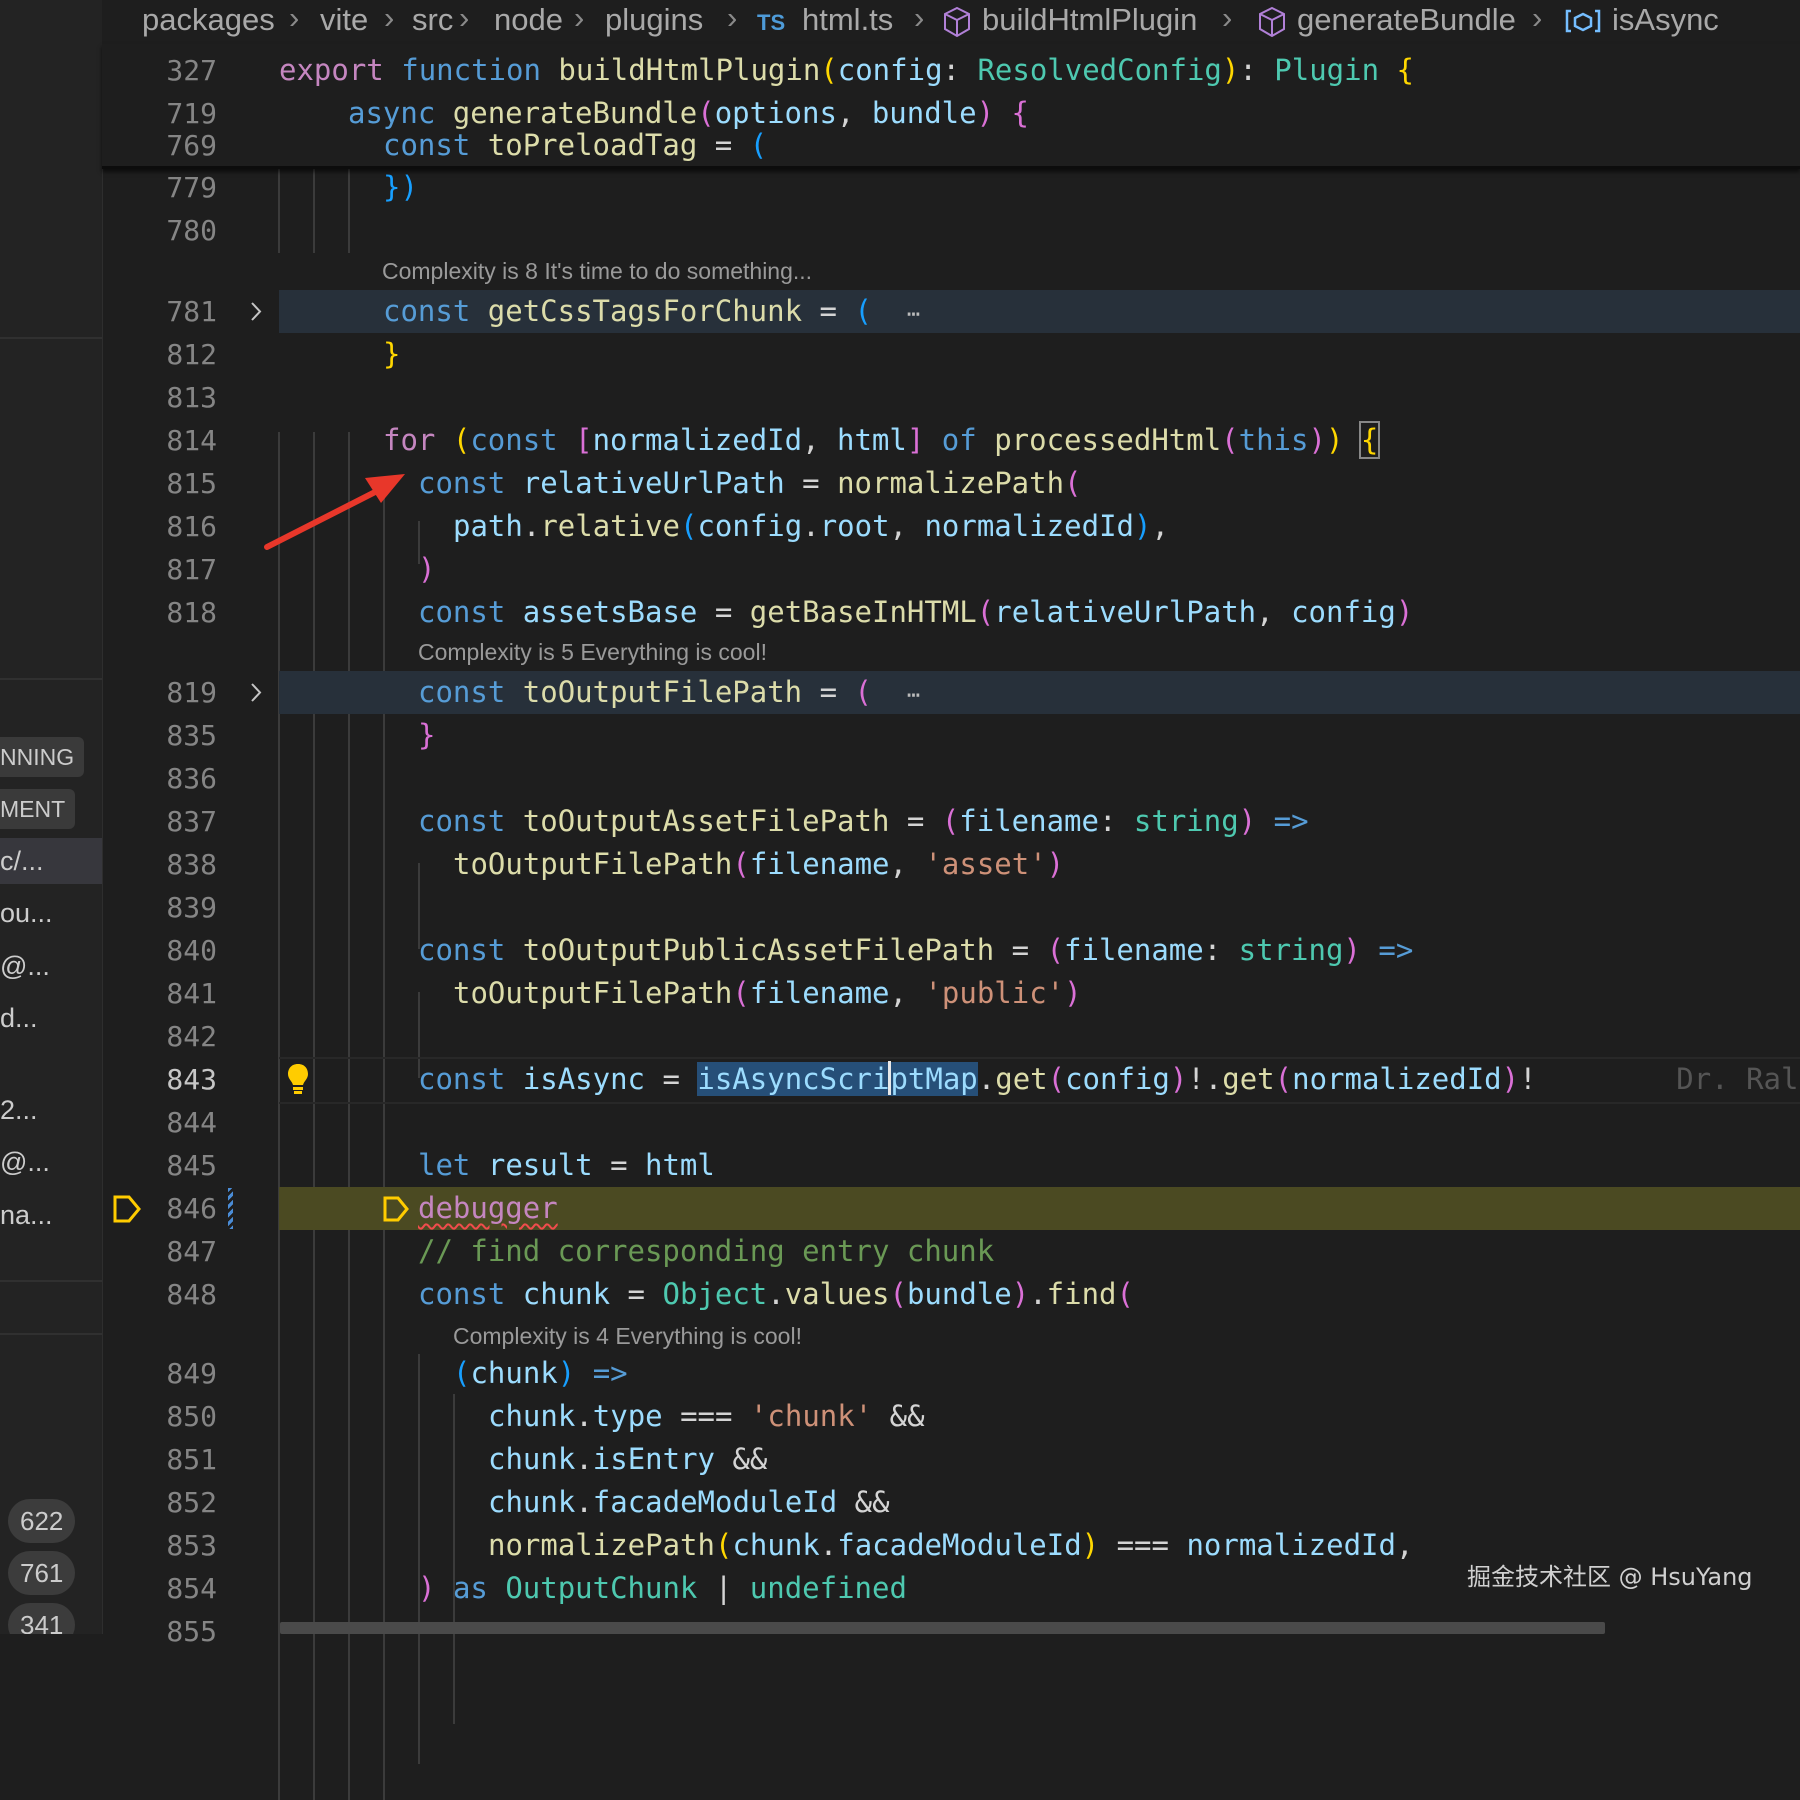 Image resolution: width=1800 pixels, height=1800 pixels. I want to click on line-number: 812, so click(191, 354).